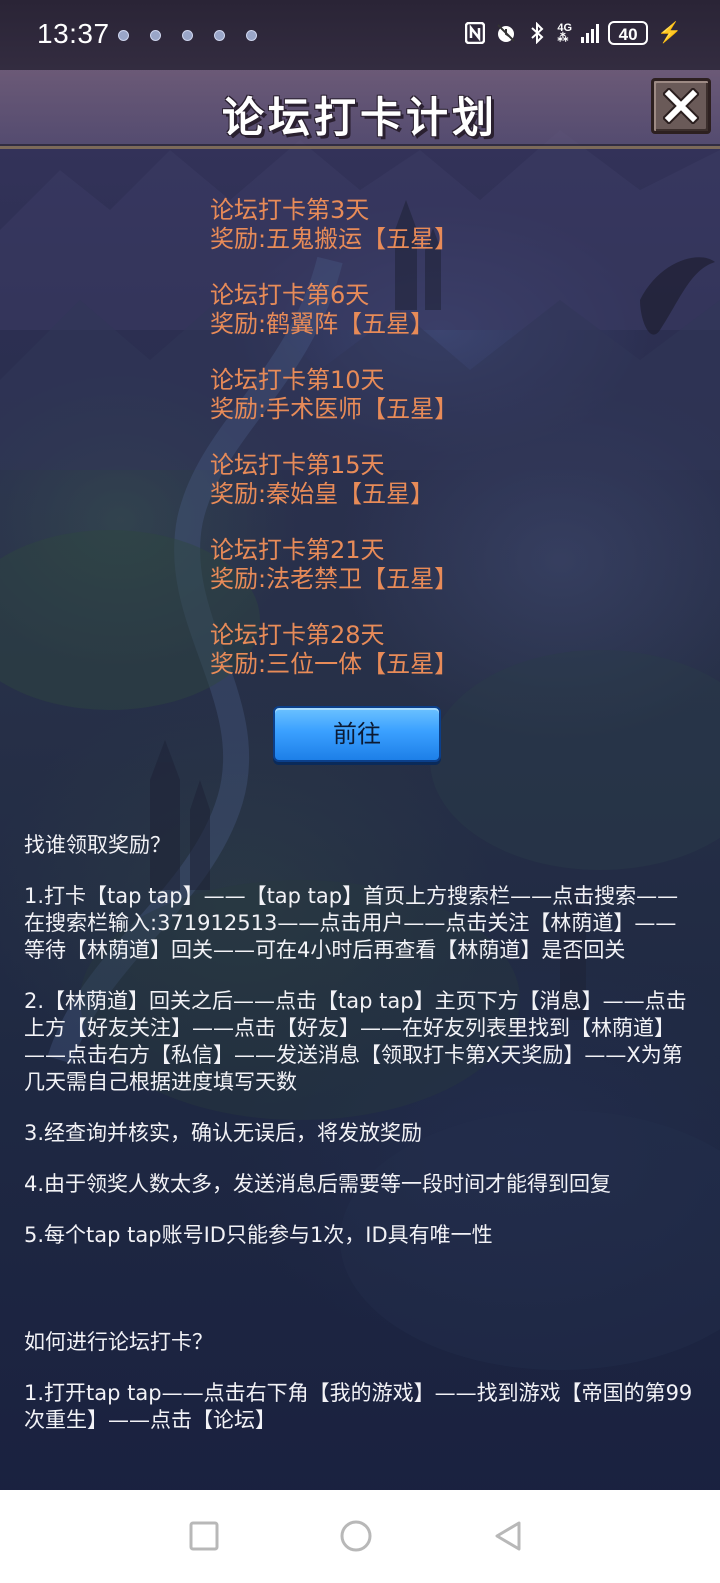  Describe the element at coordinates (97, 845) in the screenshot. I see `claim-heading: 找谁领取奖励？` at that location.